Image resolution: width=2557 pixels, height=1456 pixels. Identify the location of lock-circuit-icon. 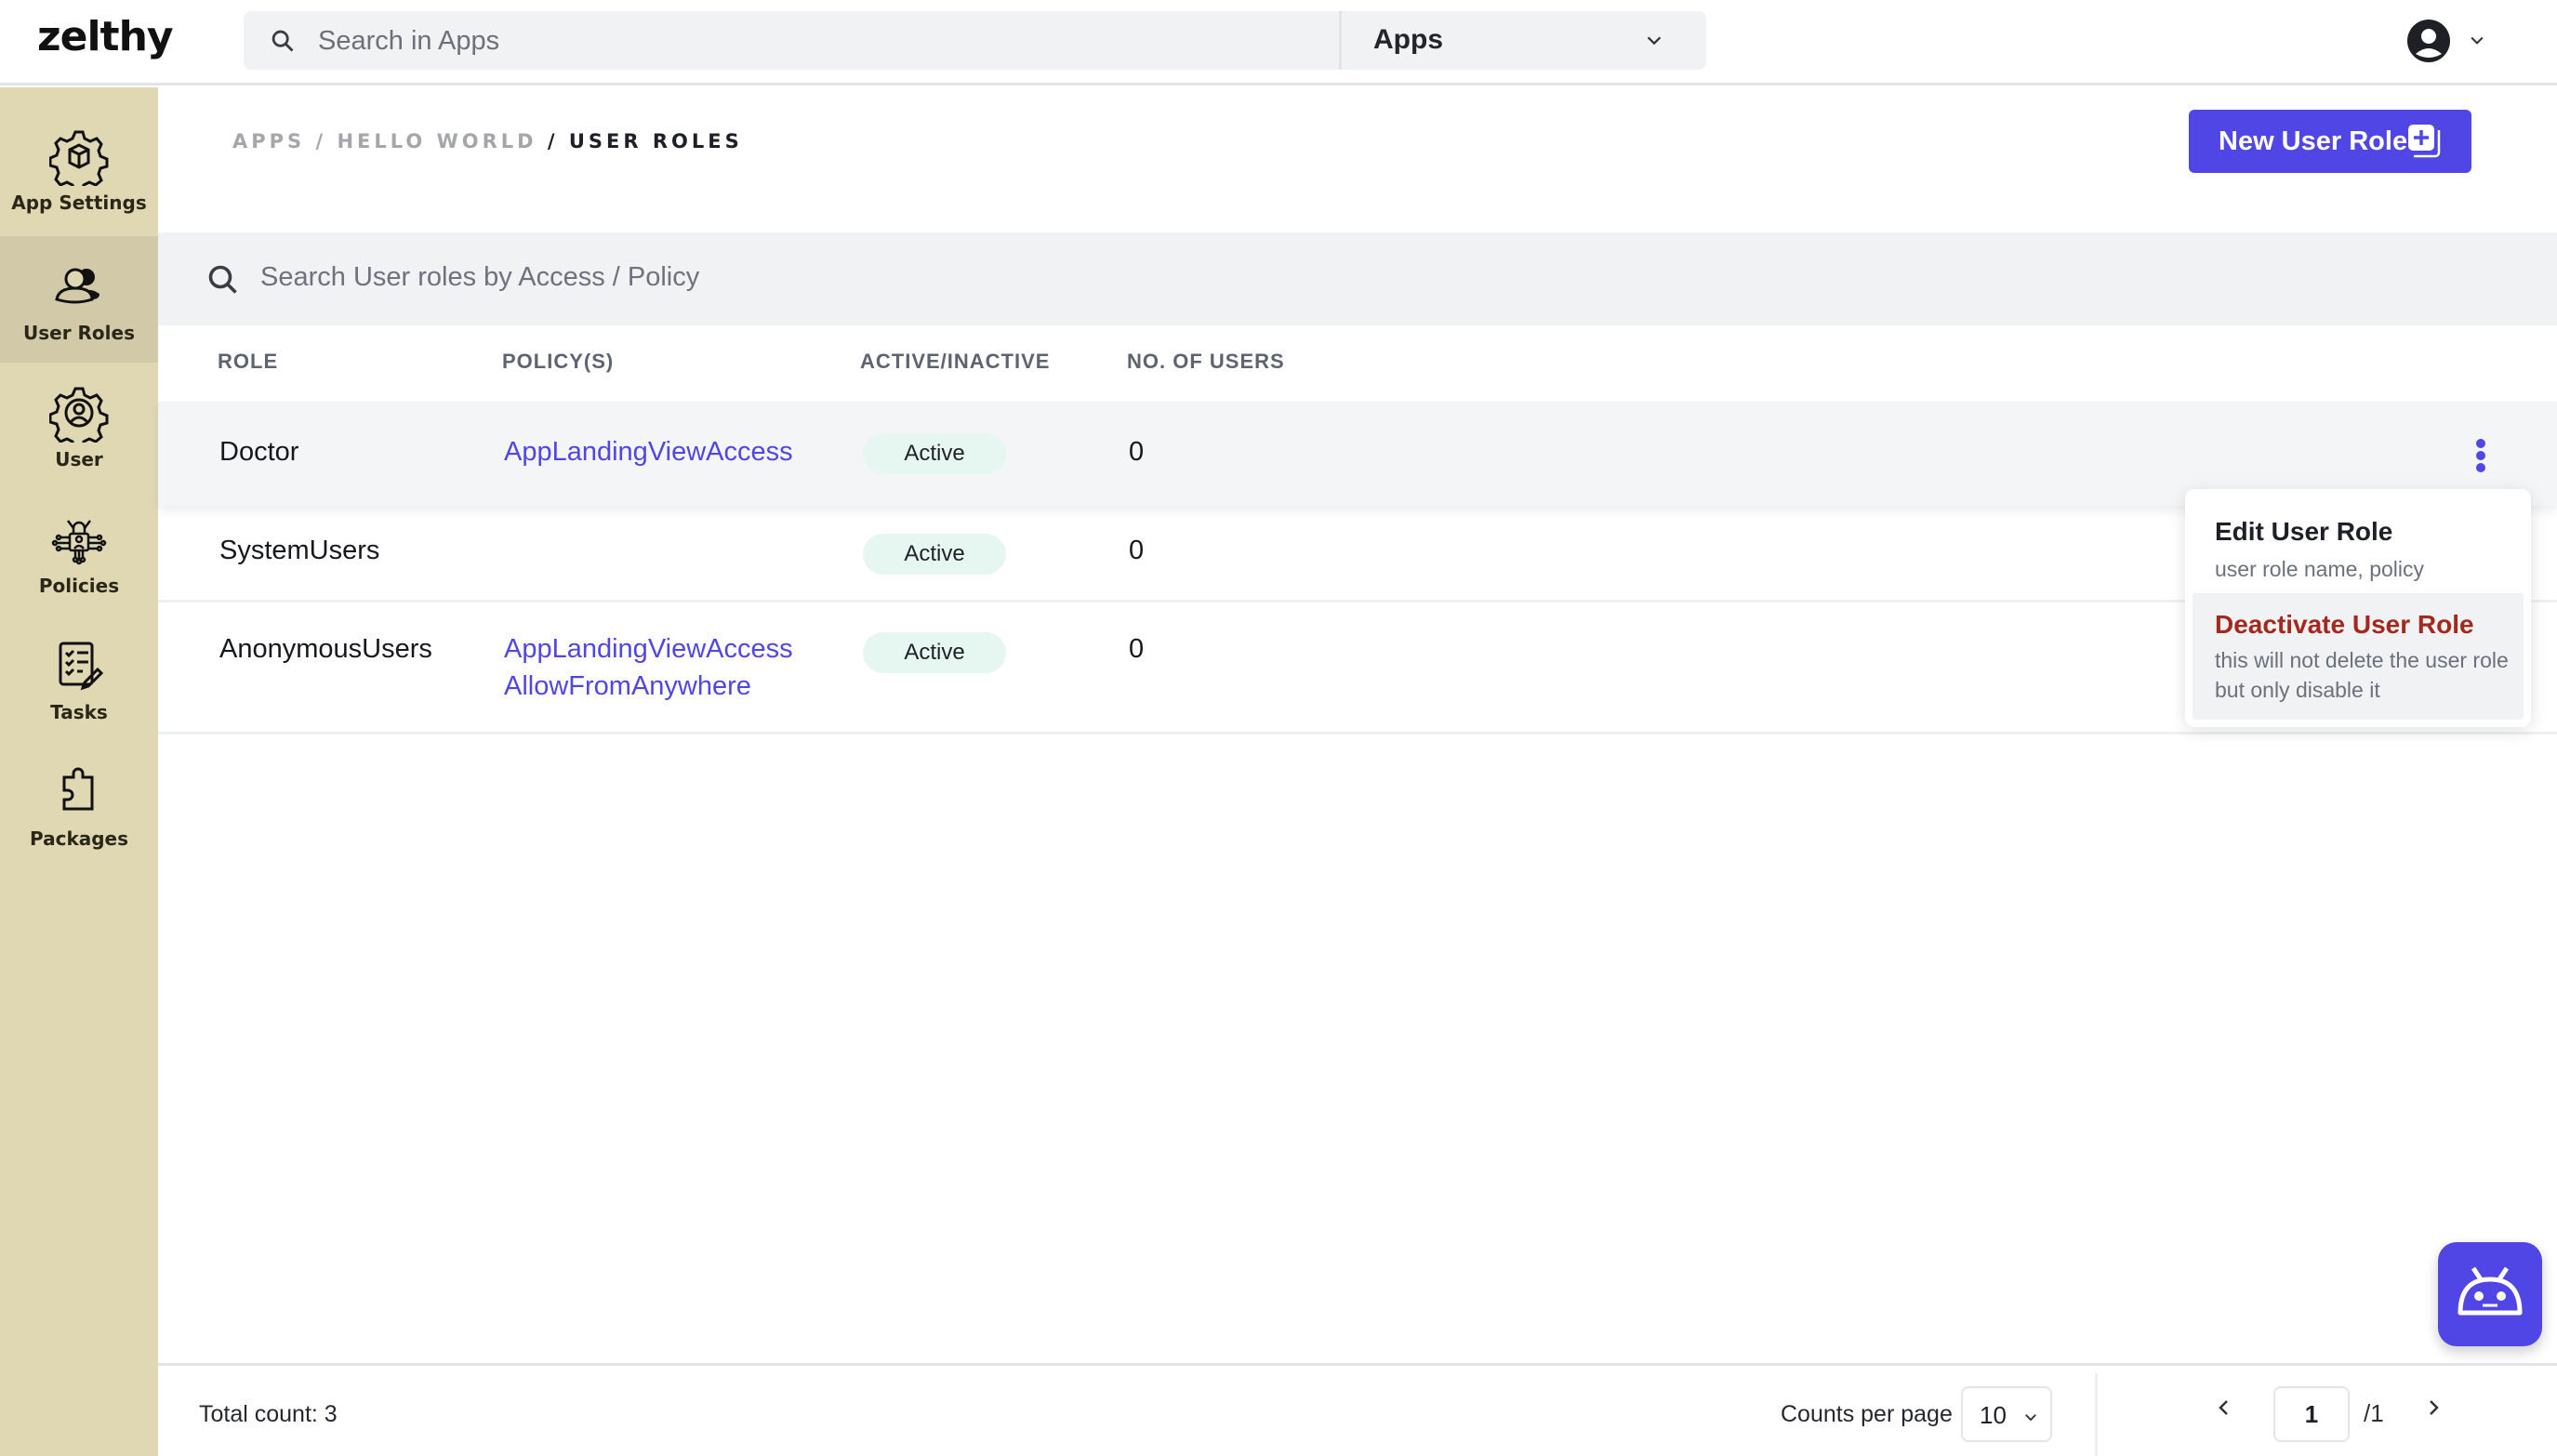
(79, 542).